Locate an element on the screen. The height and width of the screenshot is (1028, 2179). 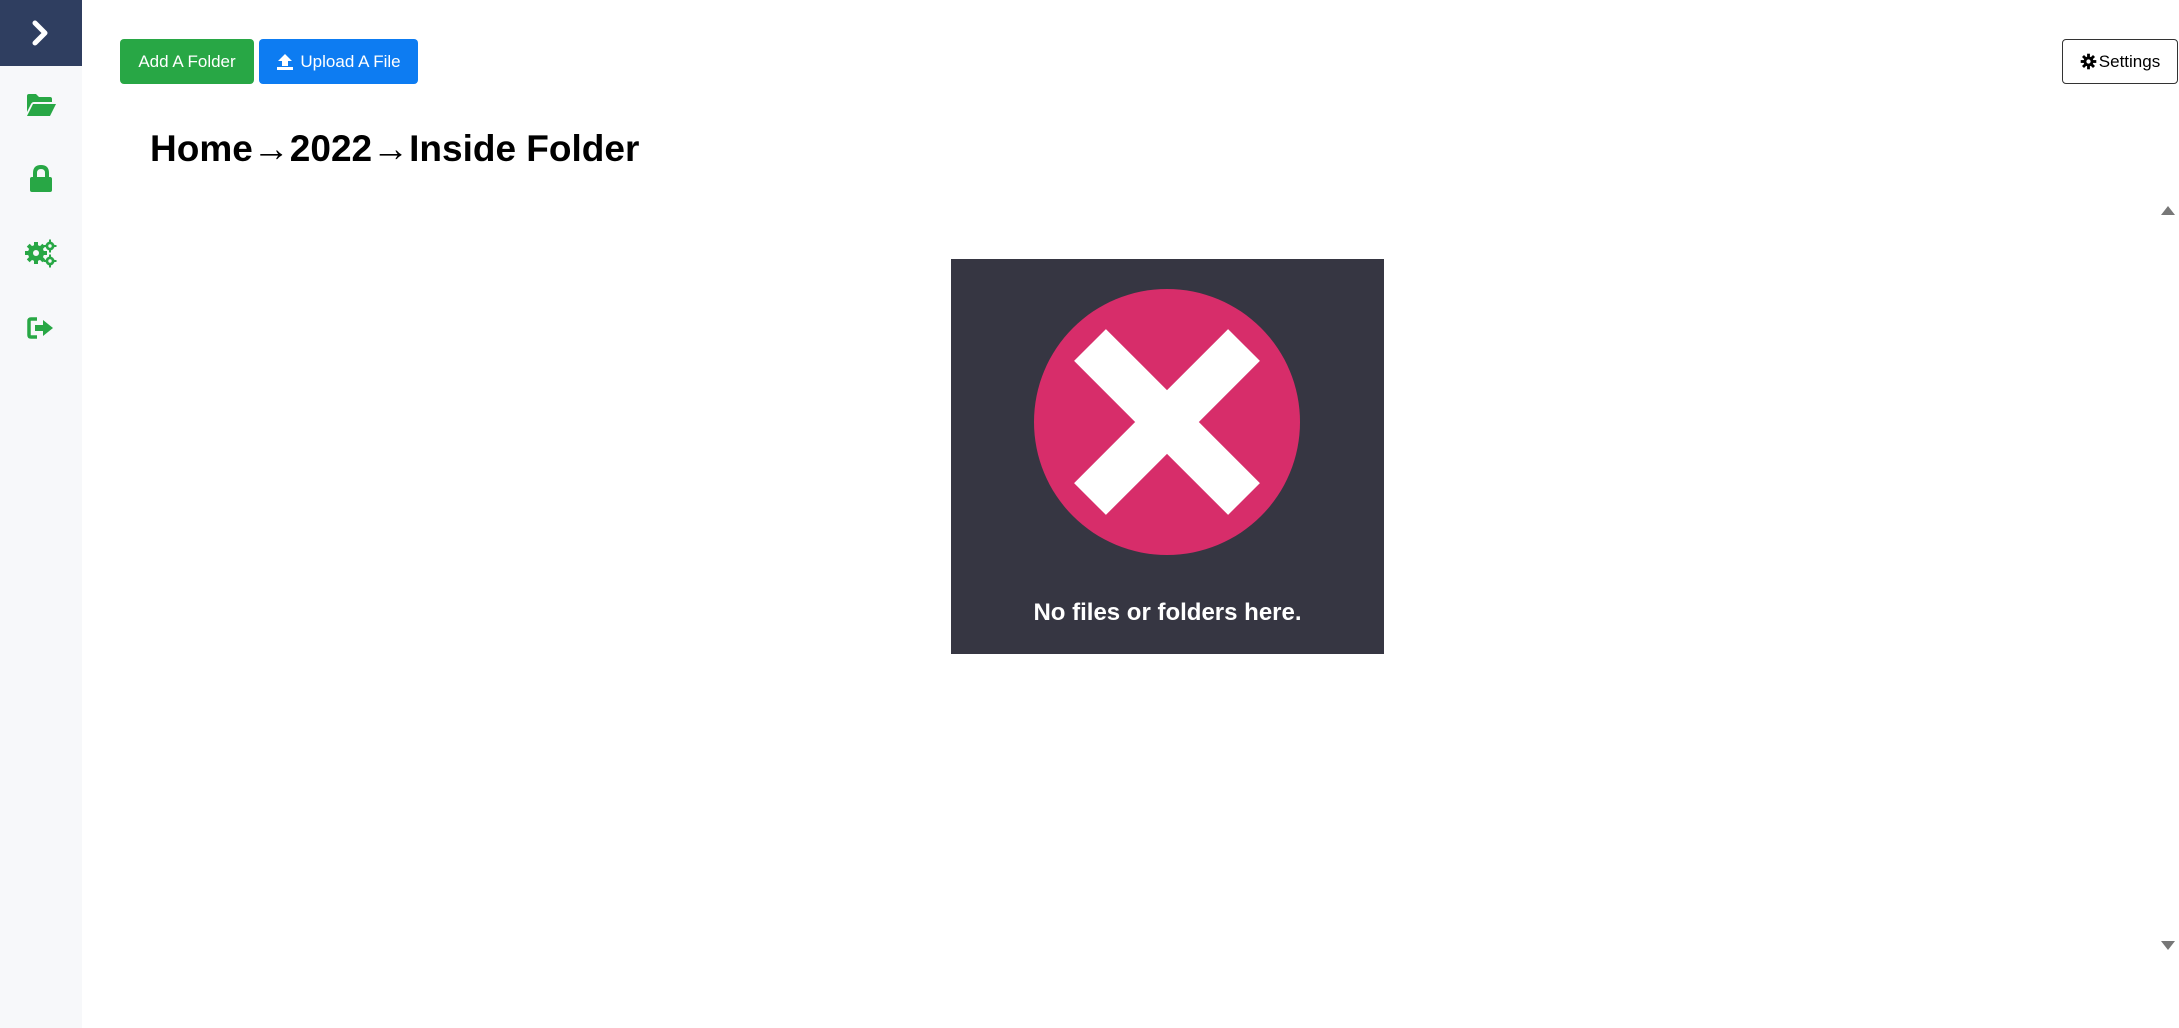
empty-state-message: No files or folders here. is located at coordinates (1167, 612).